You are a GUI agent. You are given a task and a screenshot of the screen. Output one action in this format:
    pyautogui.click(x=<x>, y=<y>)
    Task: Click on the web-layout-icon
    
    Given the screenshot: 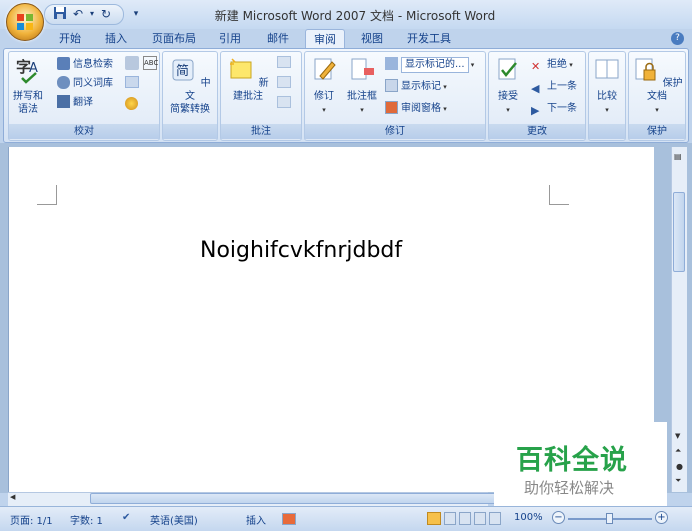 What is the action you would take?
    pyautogui.click(x=465, y=518)
    